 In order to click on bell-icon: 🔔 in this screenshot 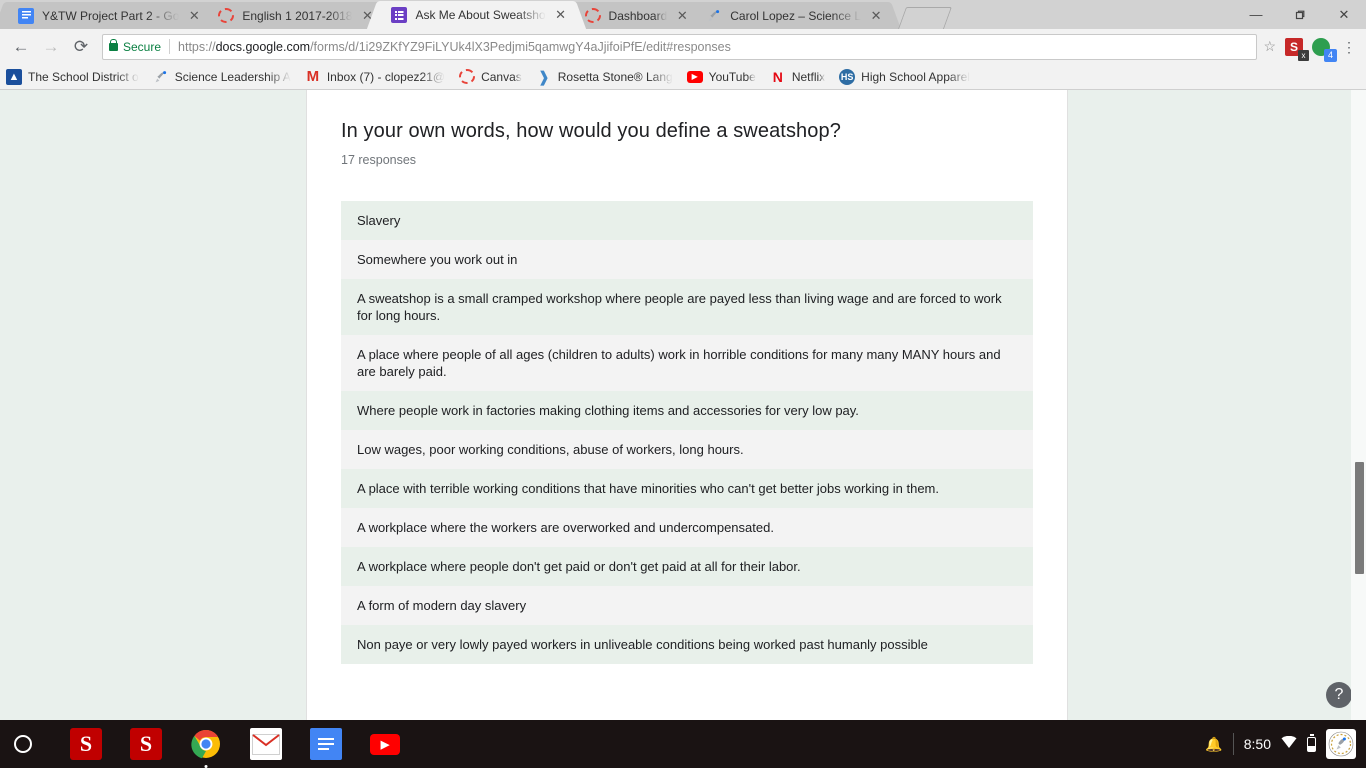, I will do `click(1213, 744)`.